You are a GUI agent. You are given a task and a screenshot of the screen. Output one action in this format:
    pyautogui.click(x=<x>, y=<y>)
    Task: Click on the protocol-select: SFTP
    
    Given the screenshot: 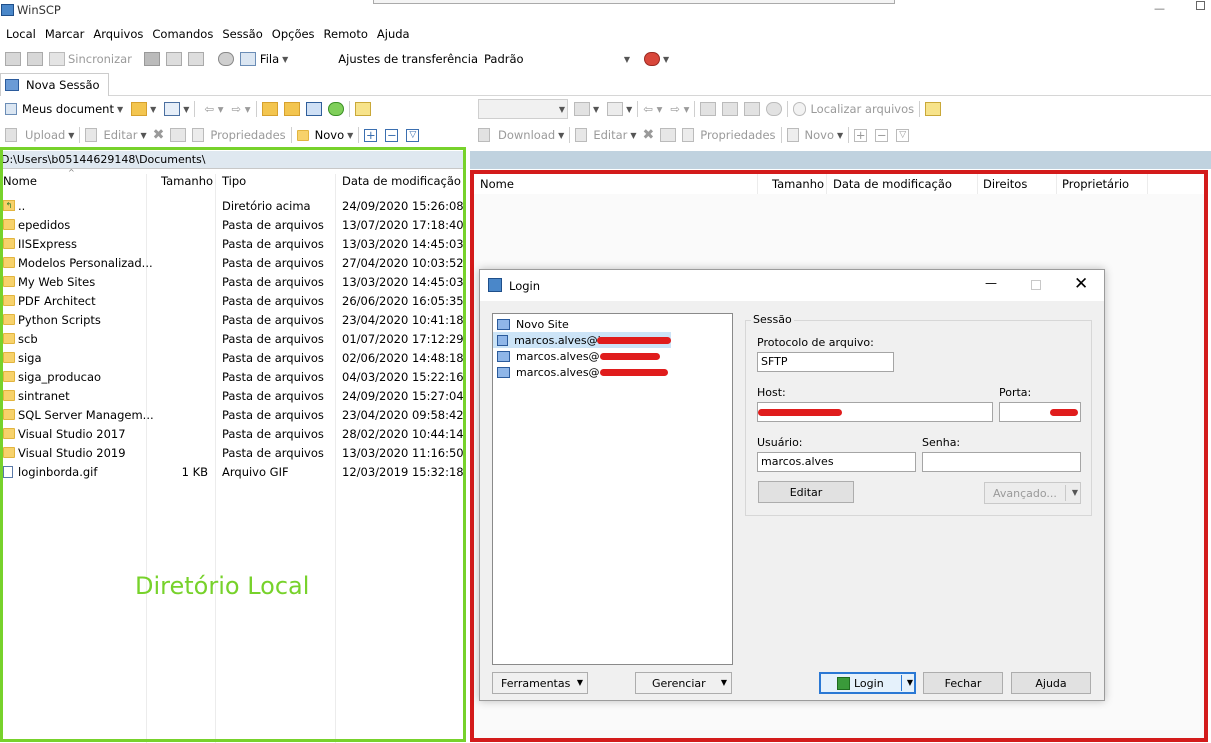 What is the action you would take?
    pyautogui.click(x=825, y=362)
    